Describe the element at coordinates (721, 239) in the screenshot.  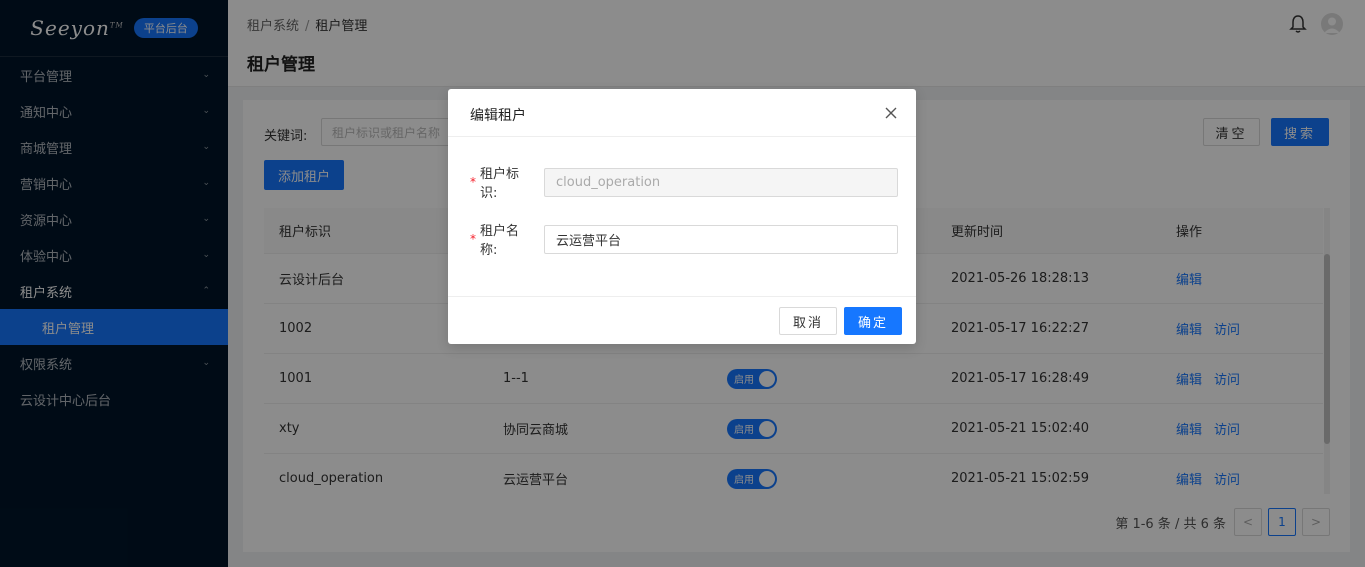
I see `tenant-name-input: 云运营平台` at that location.